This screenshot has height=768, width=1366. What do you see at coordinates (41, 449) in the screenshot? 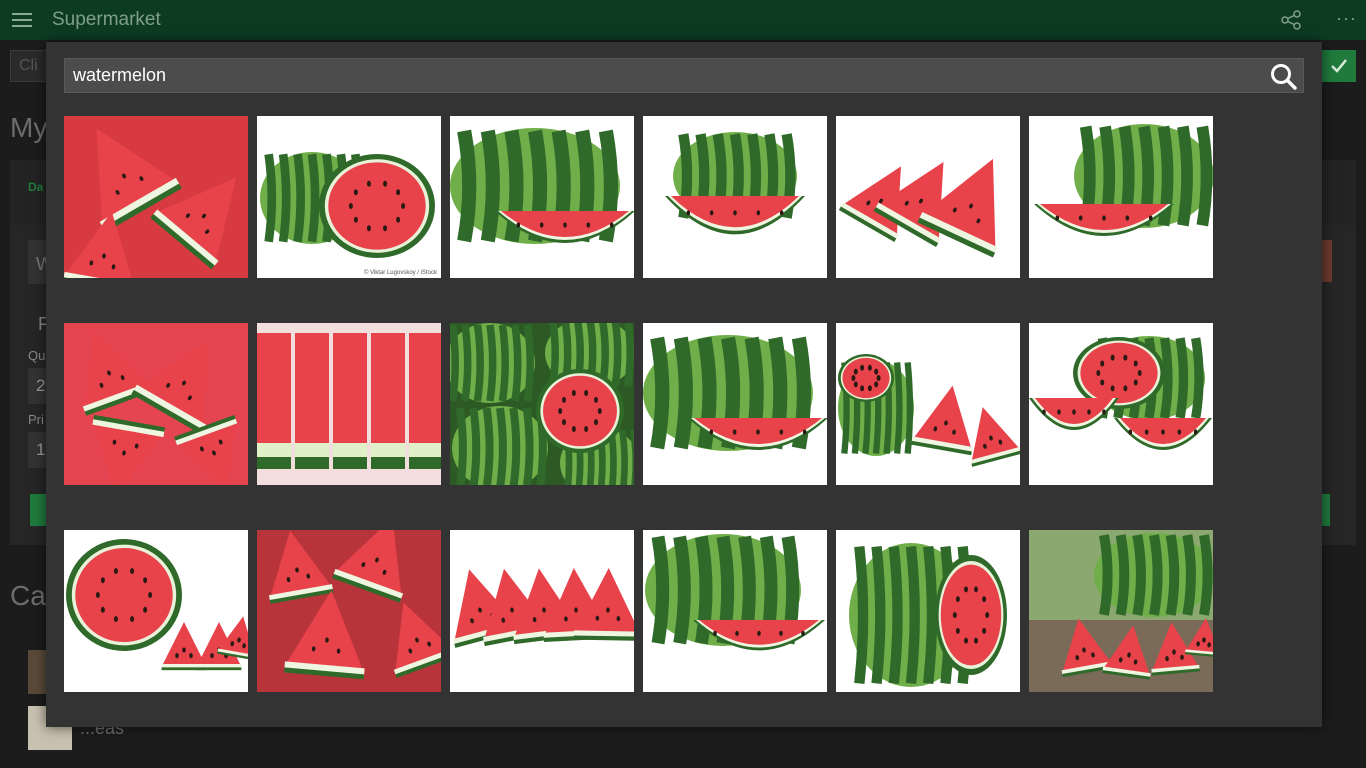
I see `price-value: 1` at bounding box center [41, 449].